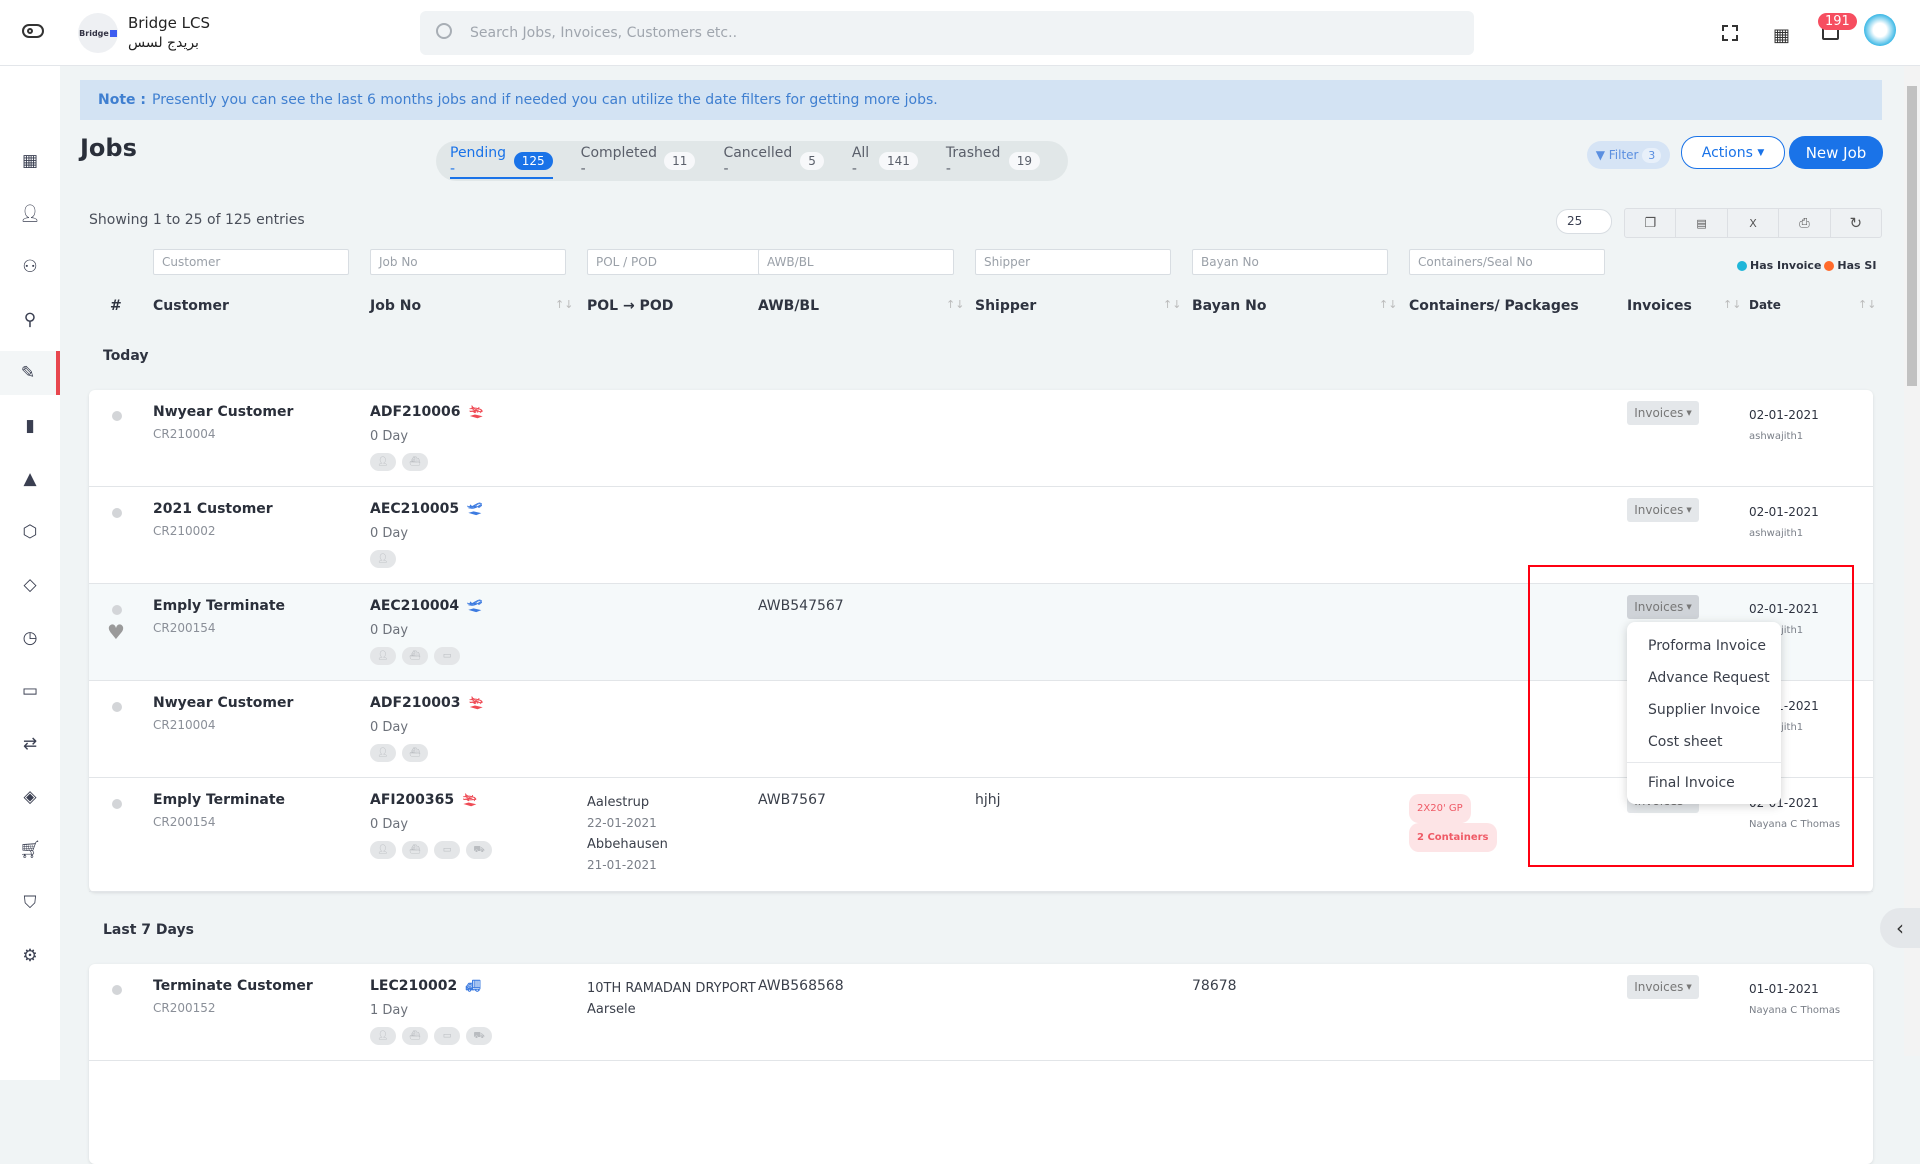  I want to click on sidebar-item-user-plus: ⚲, so click(30, 320).